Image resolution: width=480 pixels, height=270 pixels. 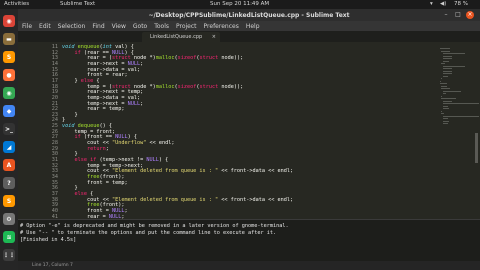 What do you see at coordinates (9, 139) in the screenshot?
I see `dock: ◉ ▬ S ● ◉ ◆ >_ ◢ A? S ⚙ ≋ ⋮⋮` at bounding box center [9, 139].